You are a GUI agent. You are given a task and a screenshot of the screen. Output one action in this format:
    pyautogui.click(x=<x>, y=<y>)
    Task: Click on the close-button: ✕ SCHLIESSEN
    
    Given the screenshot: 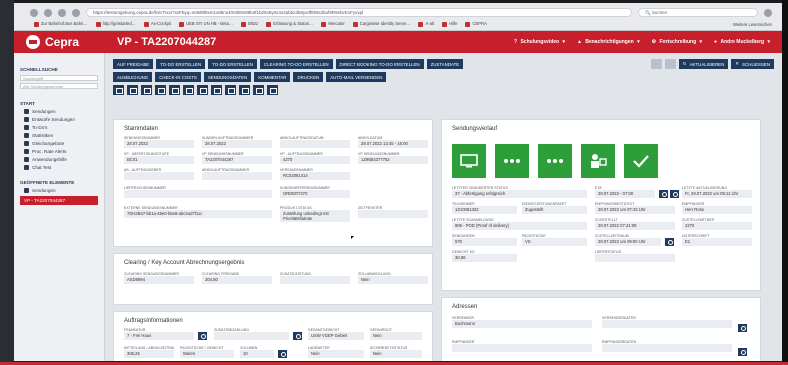 What is the action you would take?
    pyautogui.click(x=752, y=64)
    